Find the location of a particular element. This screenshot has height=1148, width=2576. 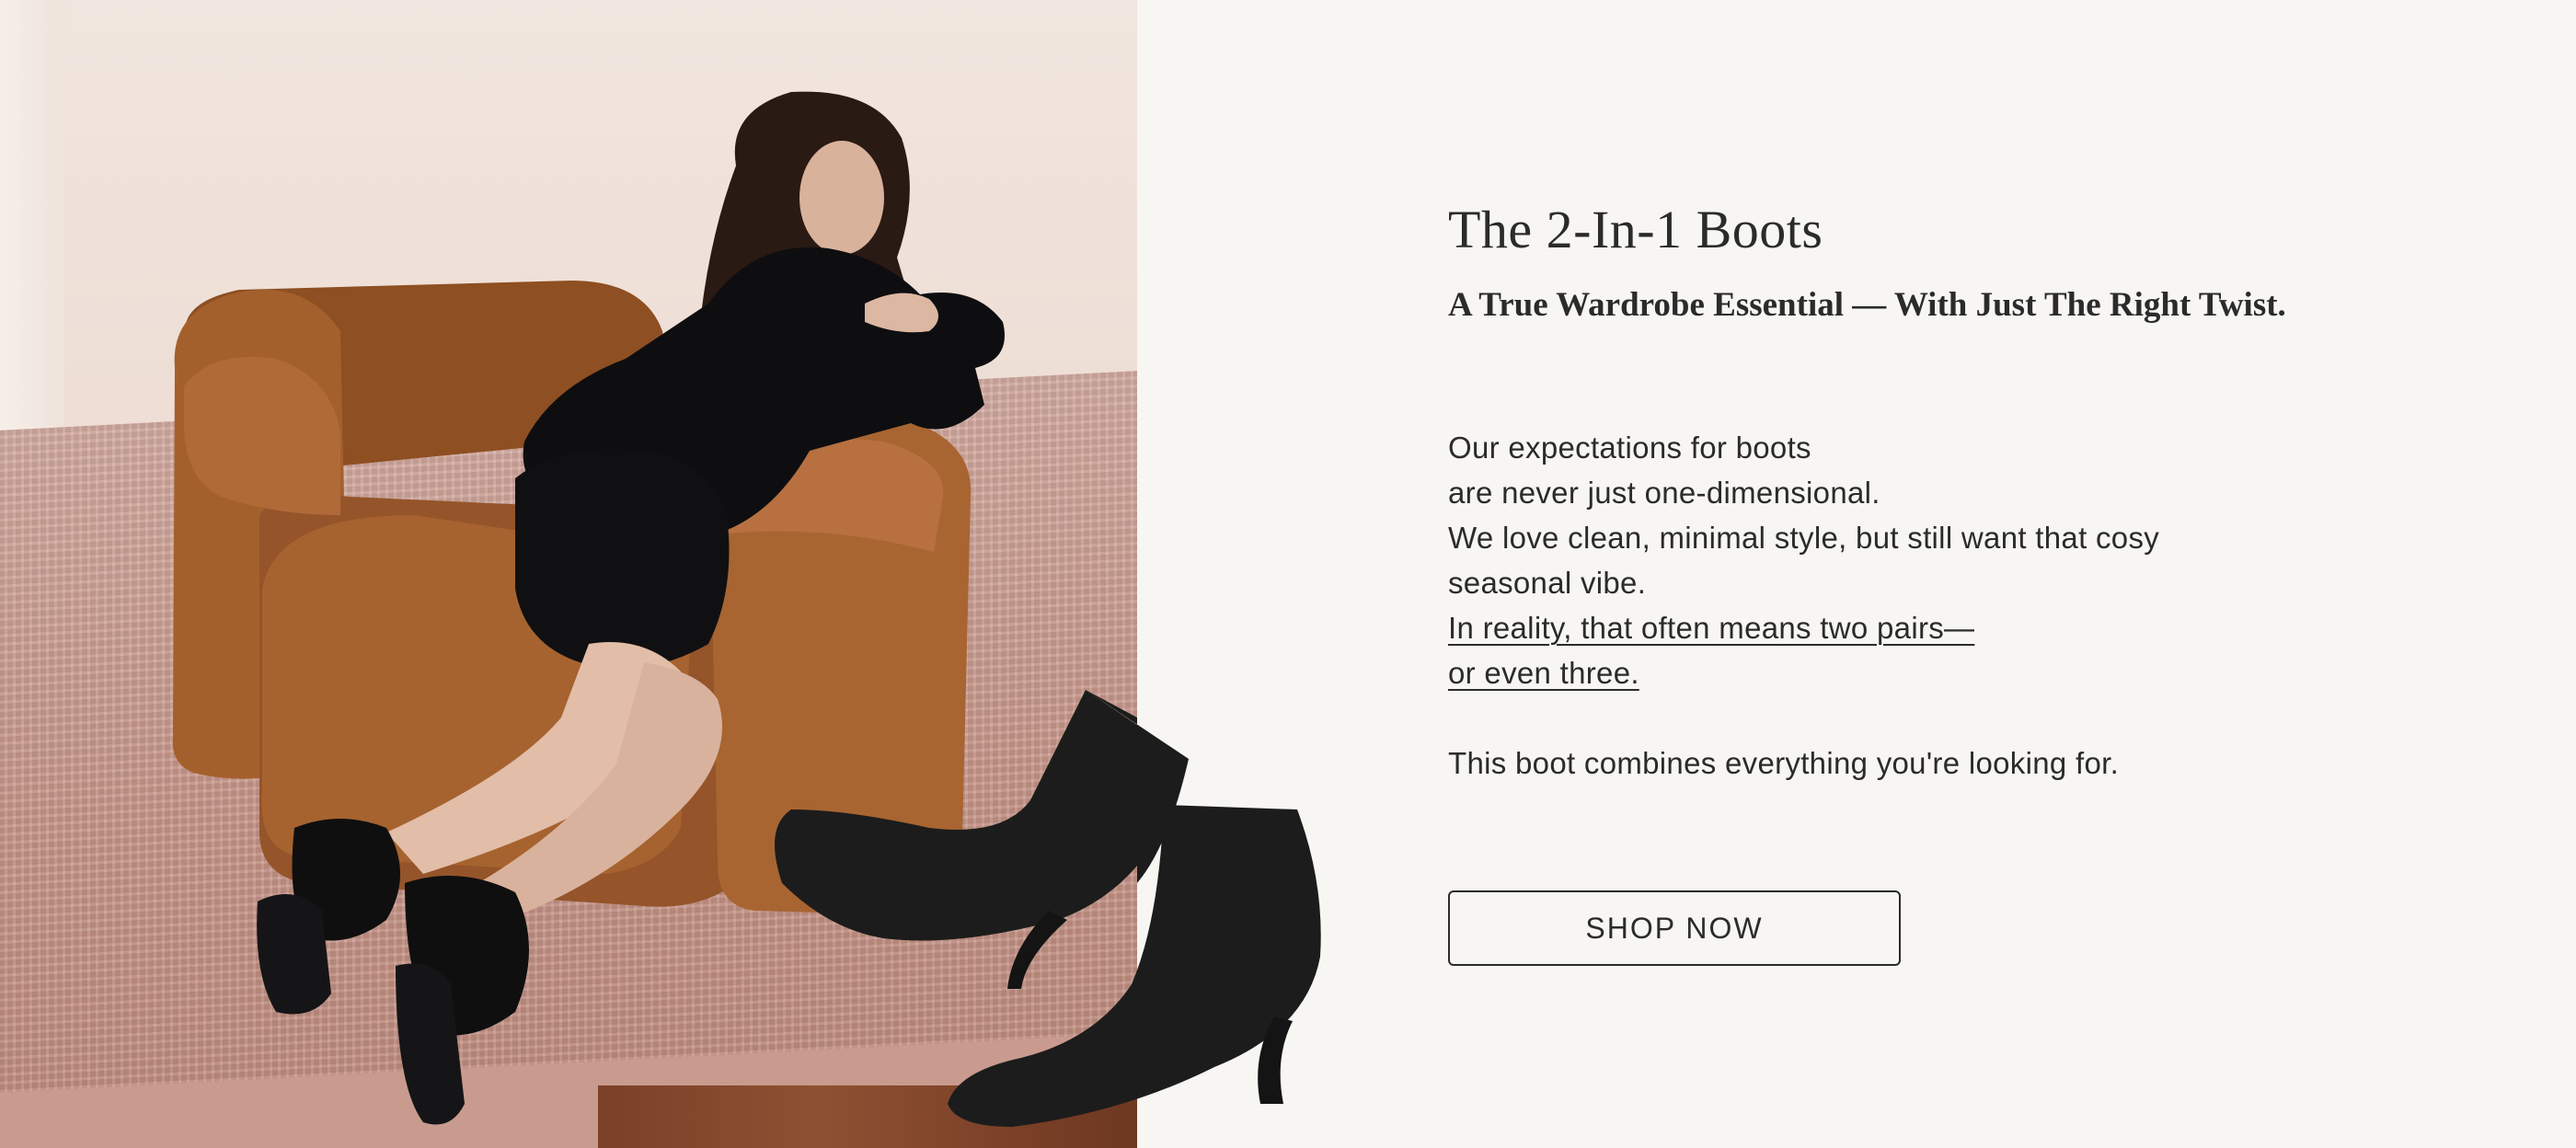

description-line: Our expectations for boots is located at coordinates (1629, 447).